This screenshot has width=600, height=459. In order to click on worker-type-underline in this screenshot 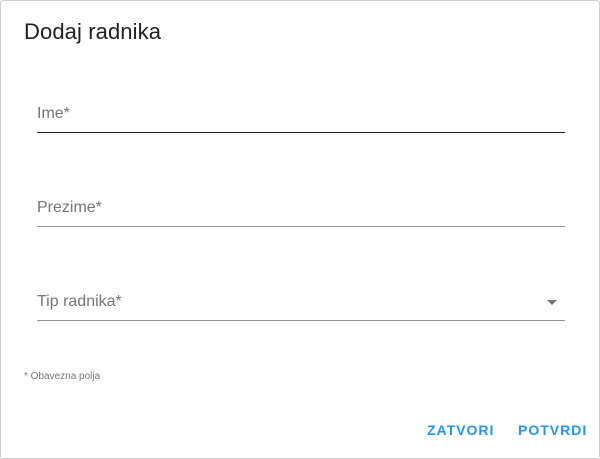, I will do `click(301, 320)`.